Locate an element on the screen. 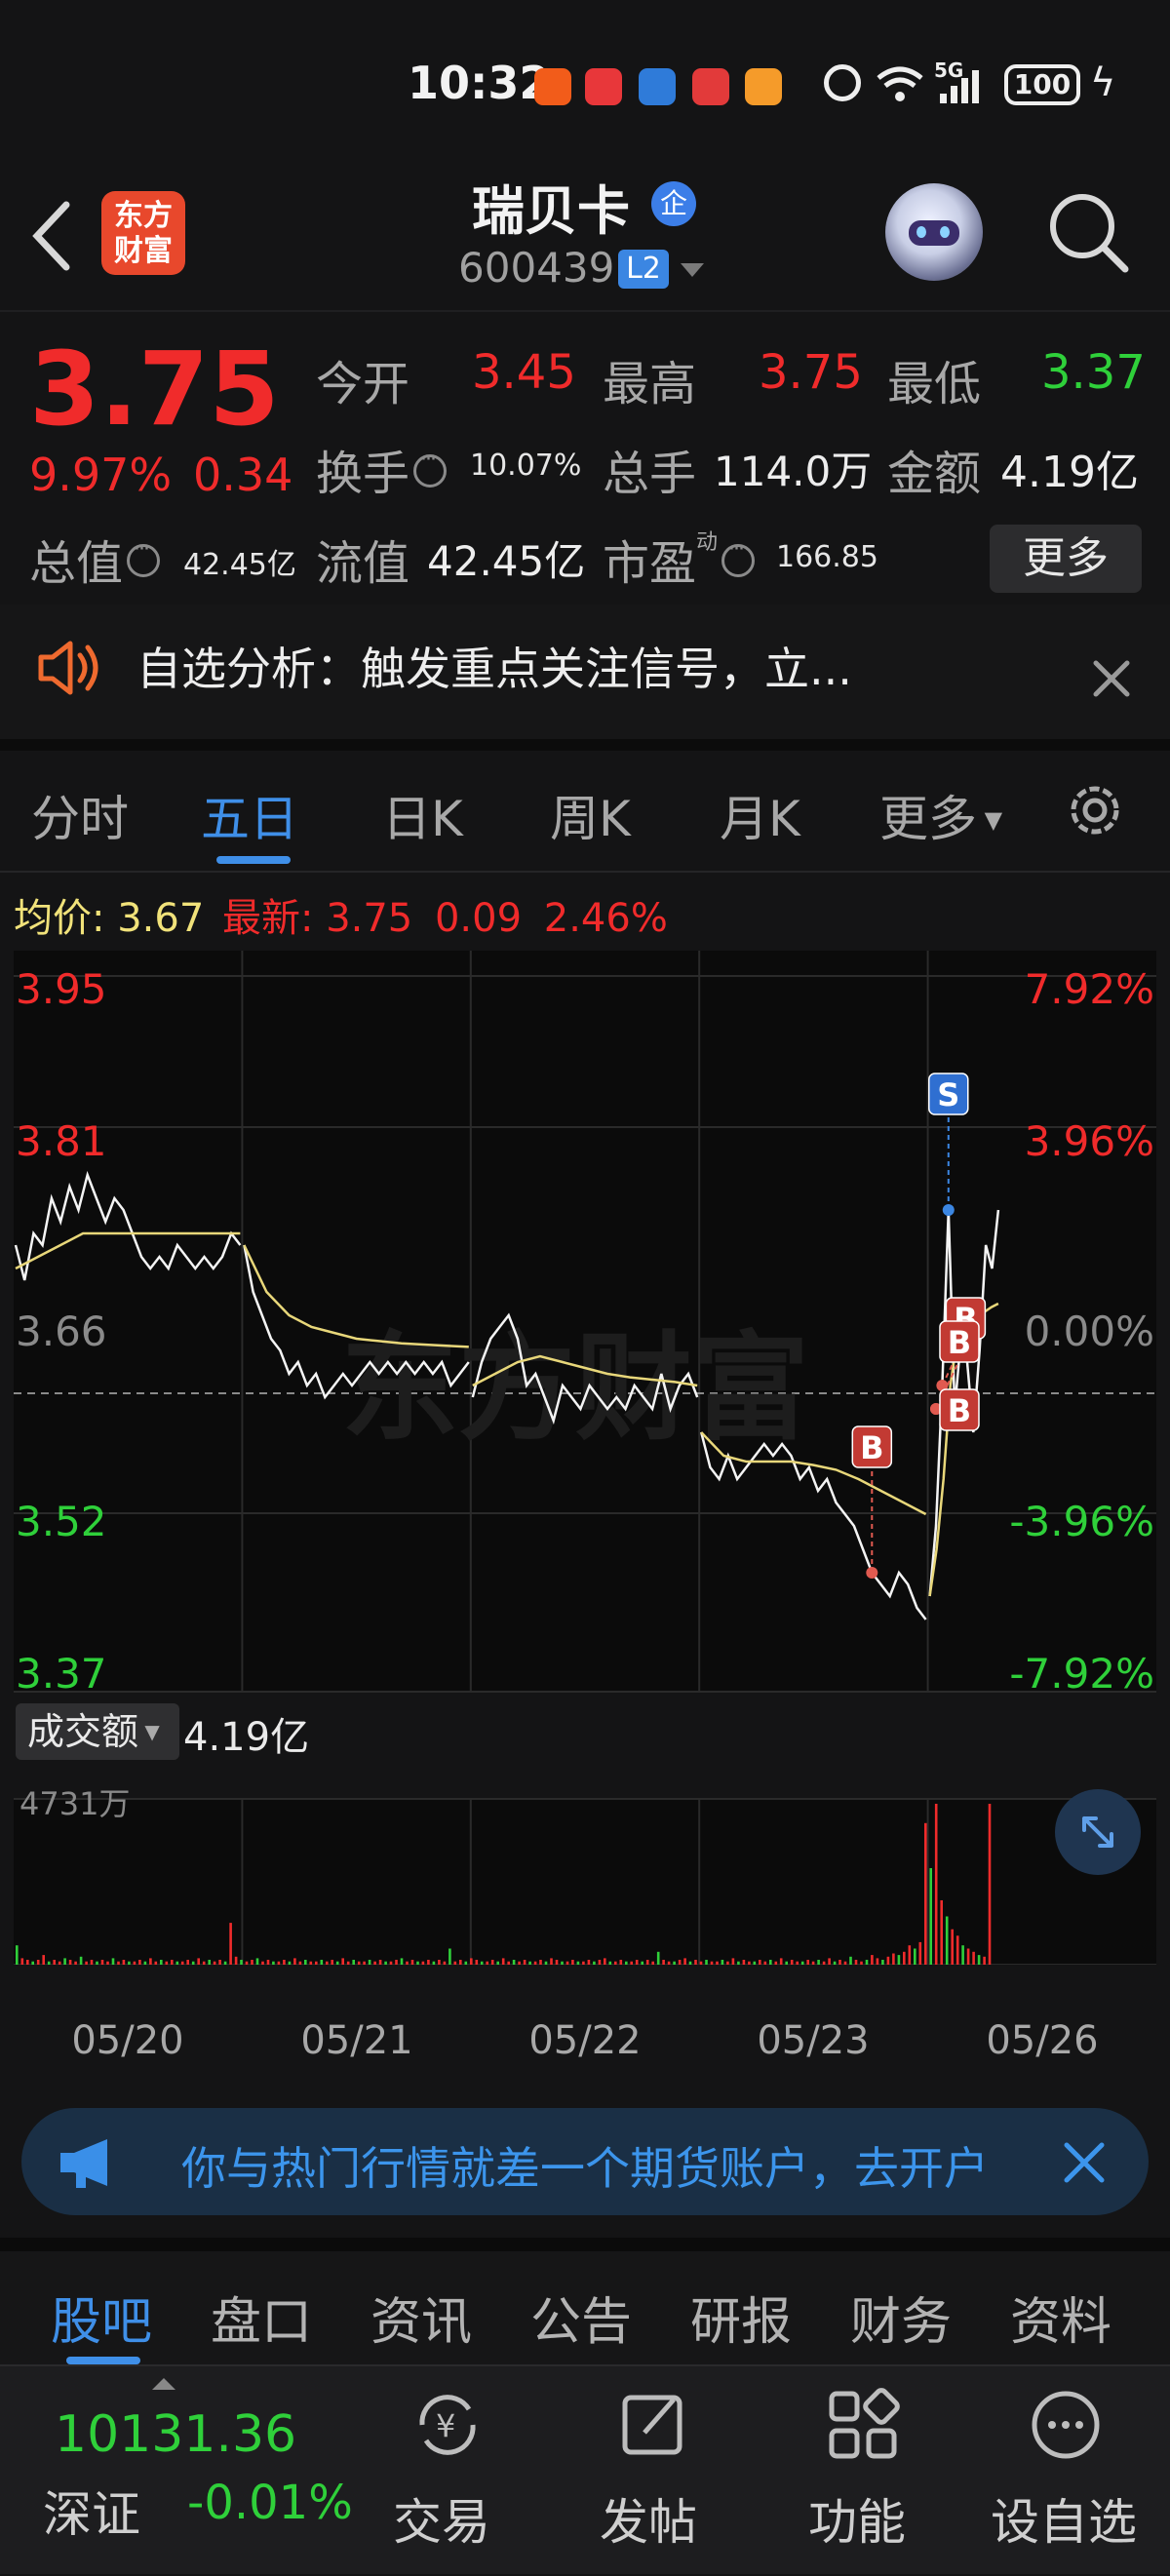  chg-pct-value: 2.46% is located at coordinates (605, 918).